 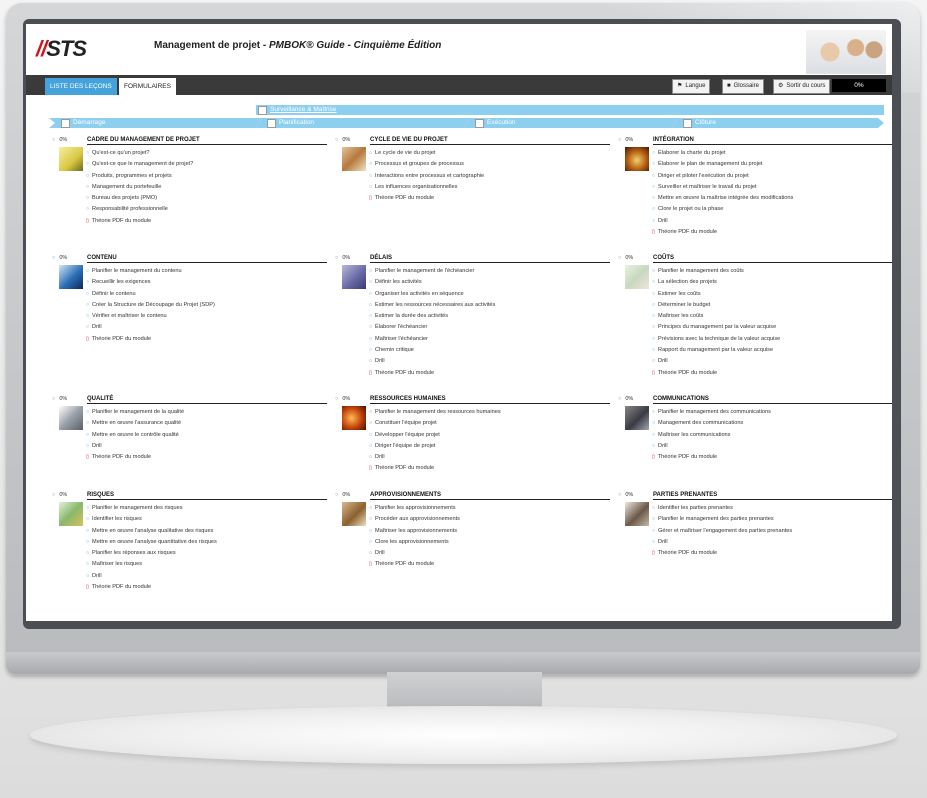 I want to click on lesson-link: ○ Constituer l'équipe projet, so click(x=435, y=423).